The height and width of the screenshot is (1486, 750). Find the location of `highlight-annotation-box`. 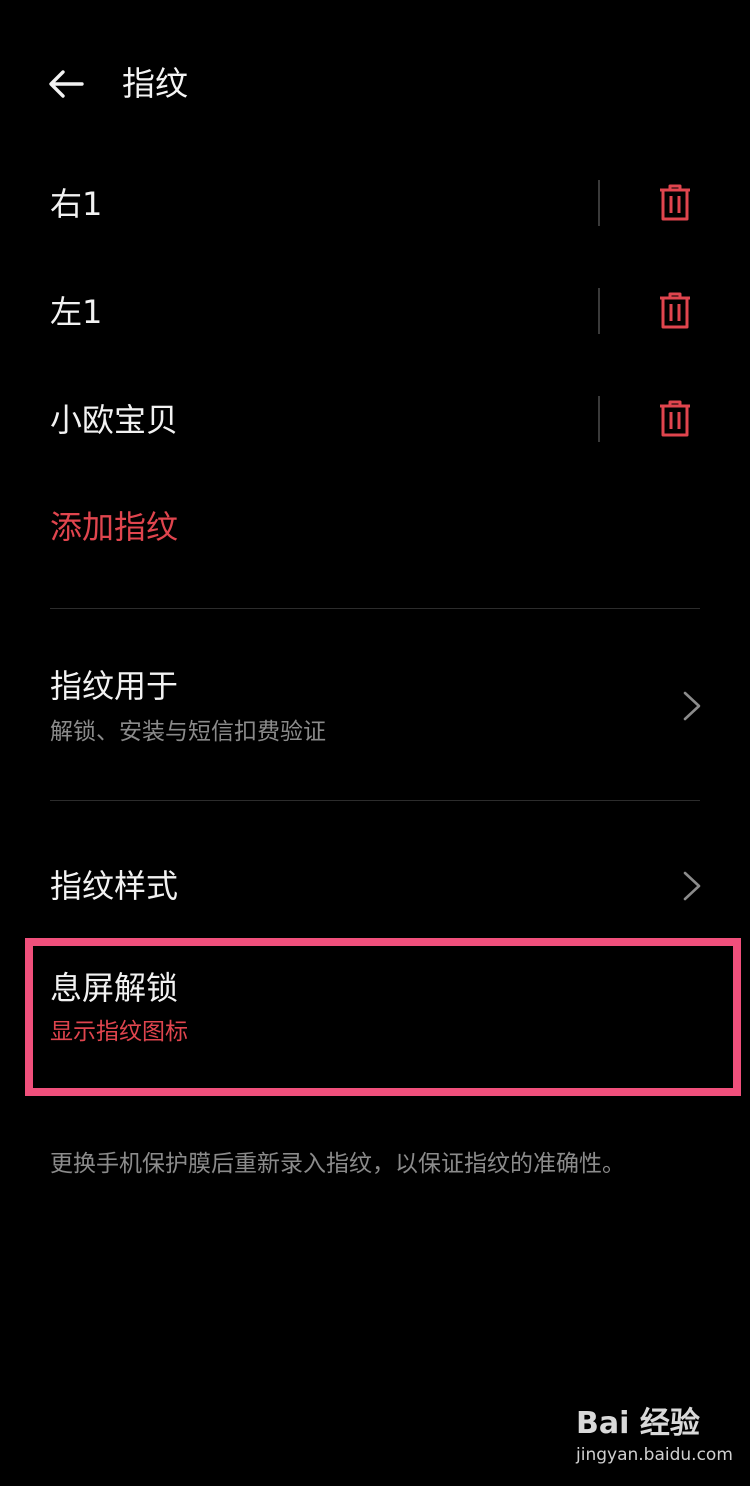

highlight-annotation-box is located at coordinates (383, 1017).